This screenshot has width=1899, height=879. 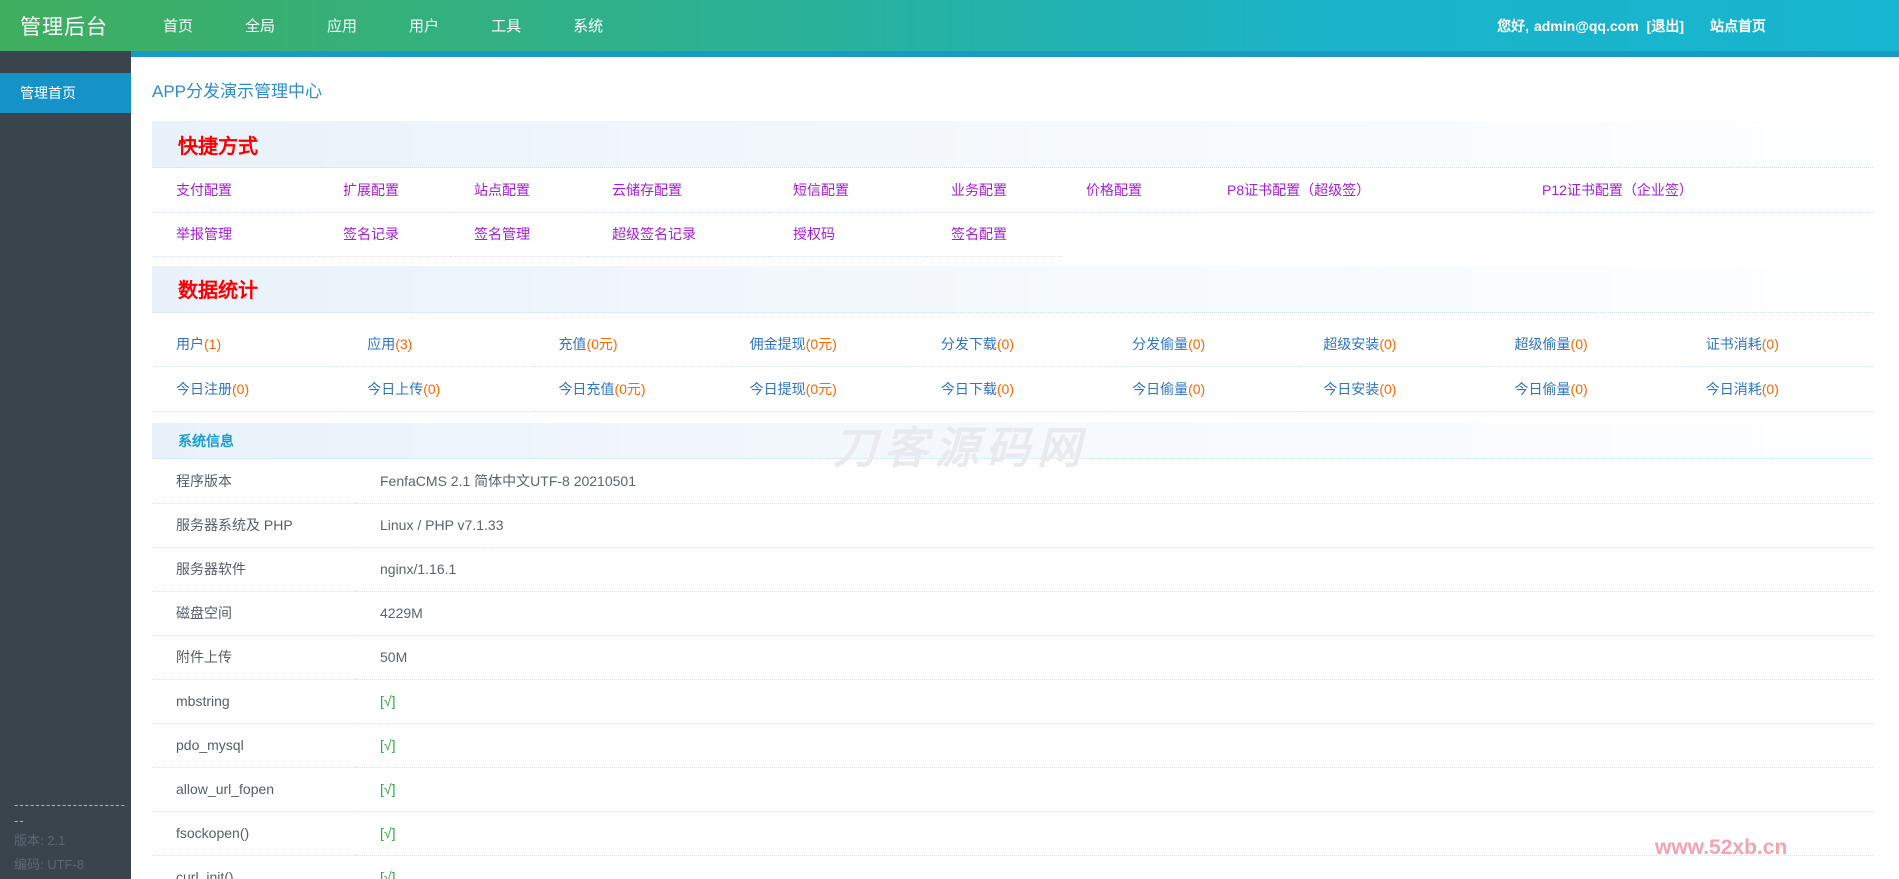 What do you see at coordinates (647, 190) in the screenshot?
I see `shortcut-link: 云储存配置` at bounding box center [647, 190].